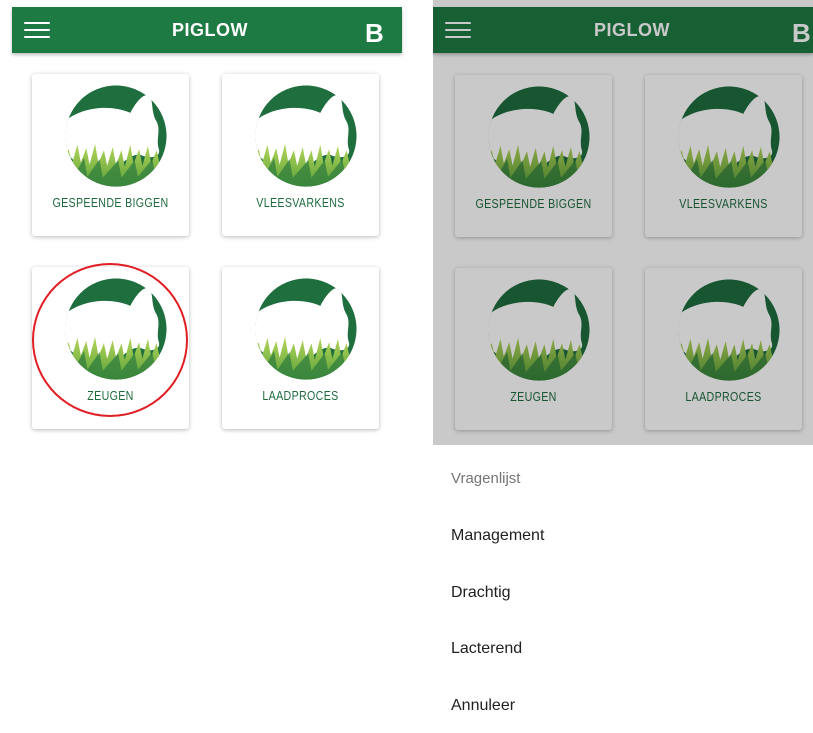 The image size is (813, 733). Describe the element at coordinates (623, 595) in the screenshot. I see `sheet-item-drachtig: Drachtig` at that location.